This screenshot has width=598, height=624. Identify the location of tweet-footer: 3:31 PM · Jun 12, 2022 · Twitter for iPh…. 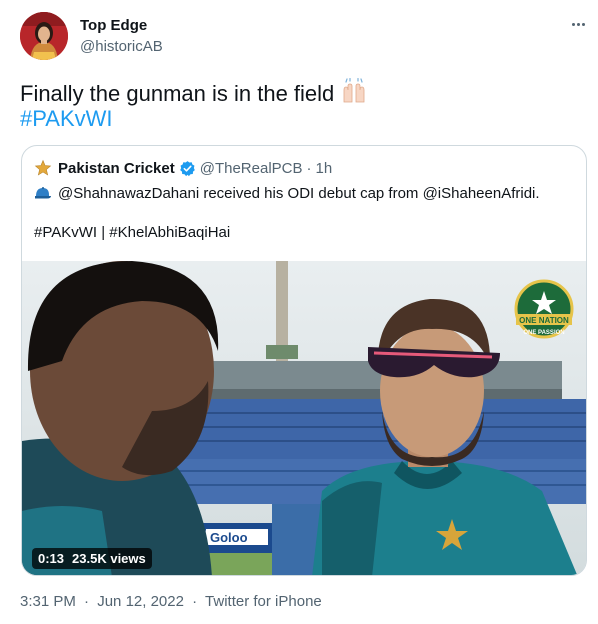
(171, 601).